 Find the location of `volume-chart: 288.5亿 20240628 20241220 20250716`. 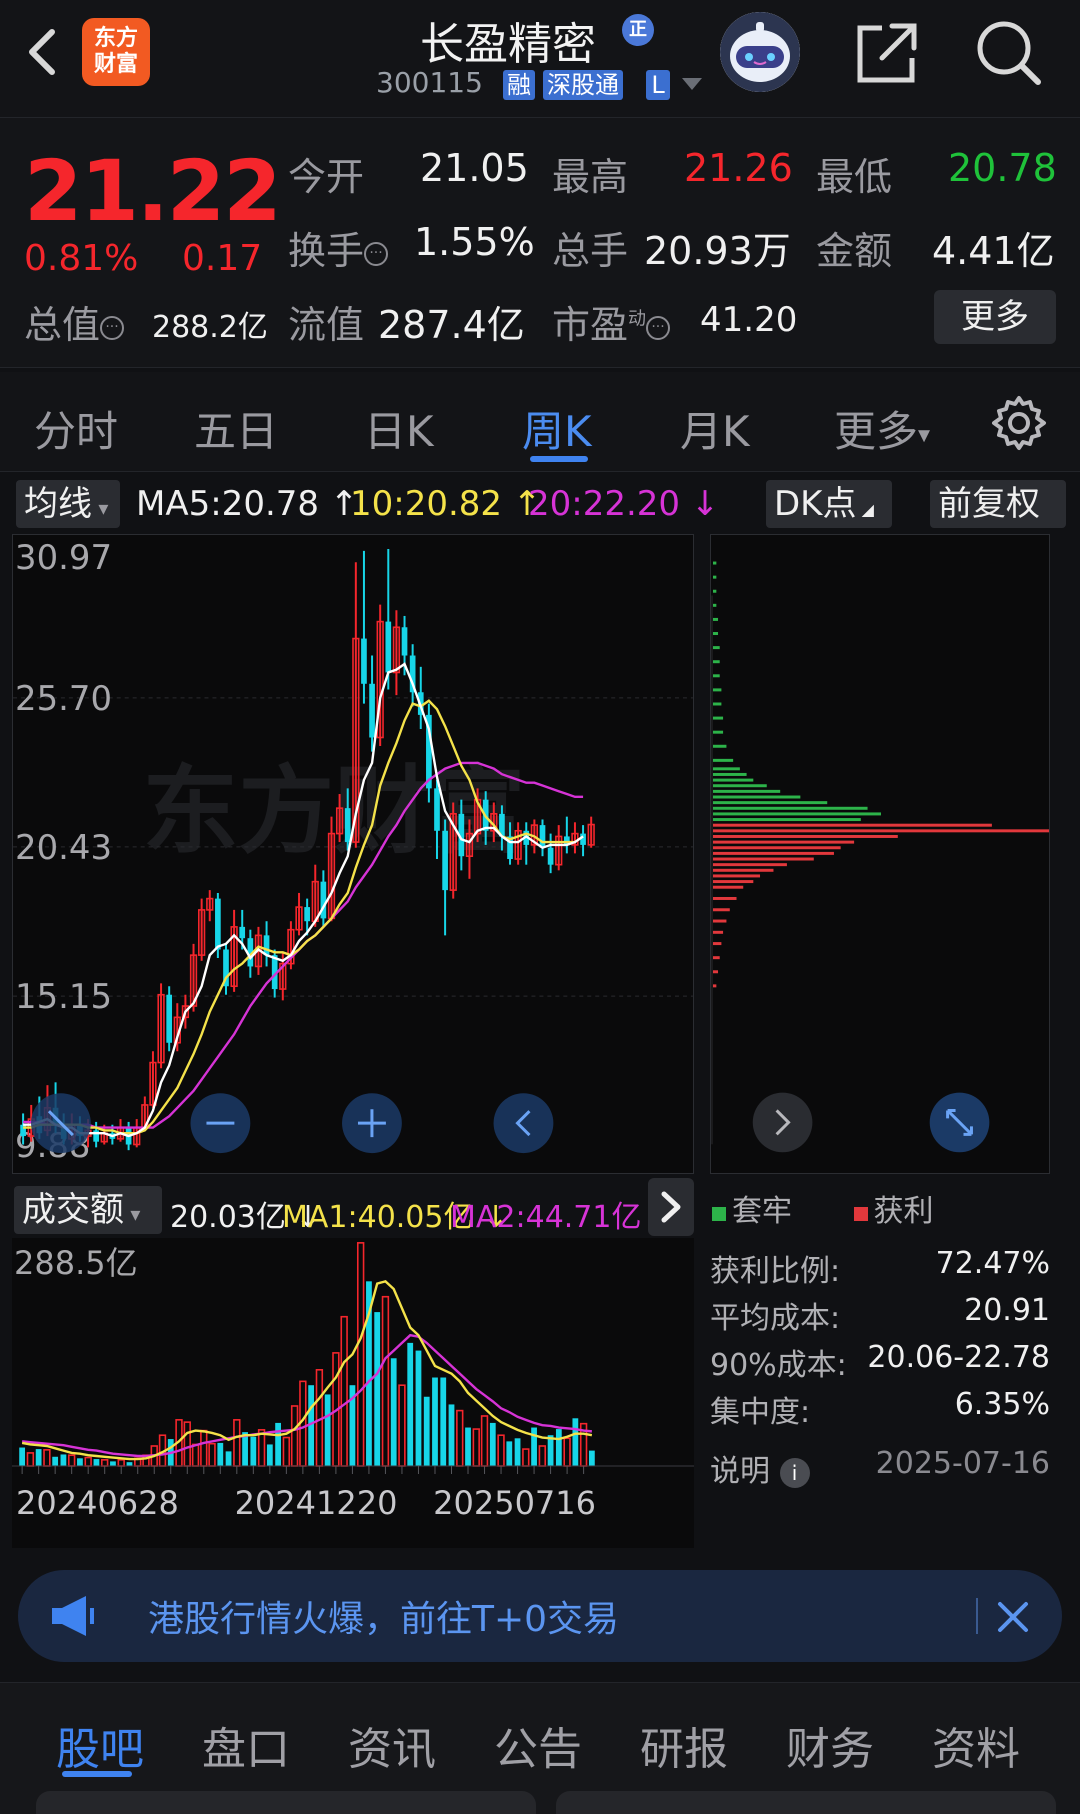

volume-chart: 288.5亿 20240628 20241220 20250716 is located at coordinates (353, 1393).